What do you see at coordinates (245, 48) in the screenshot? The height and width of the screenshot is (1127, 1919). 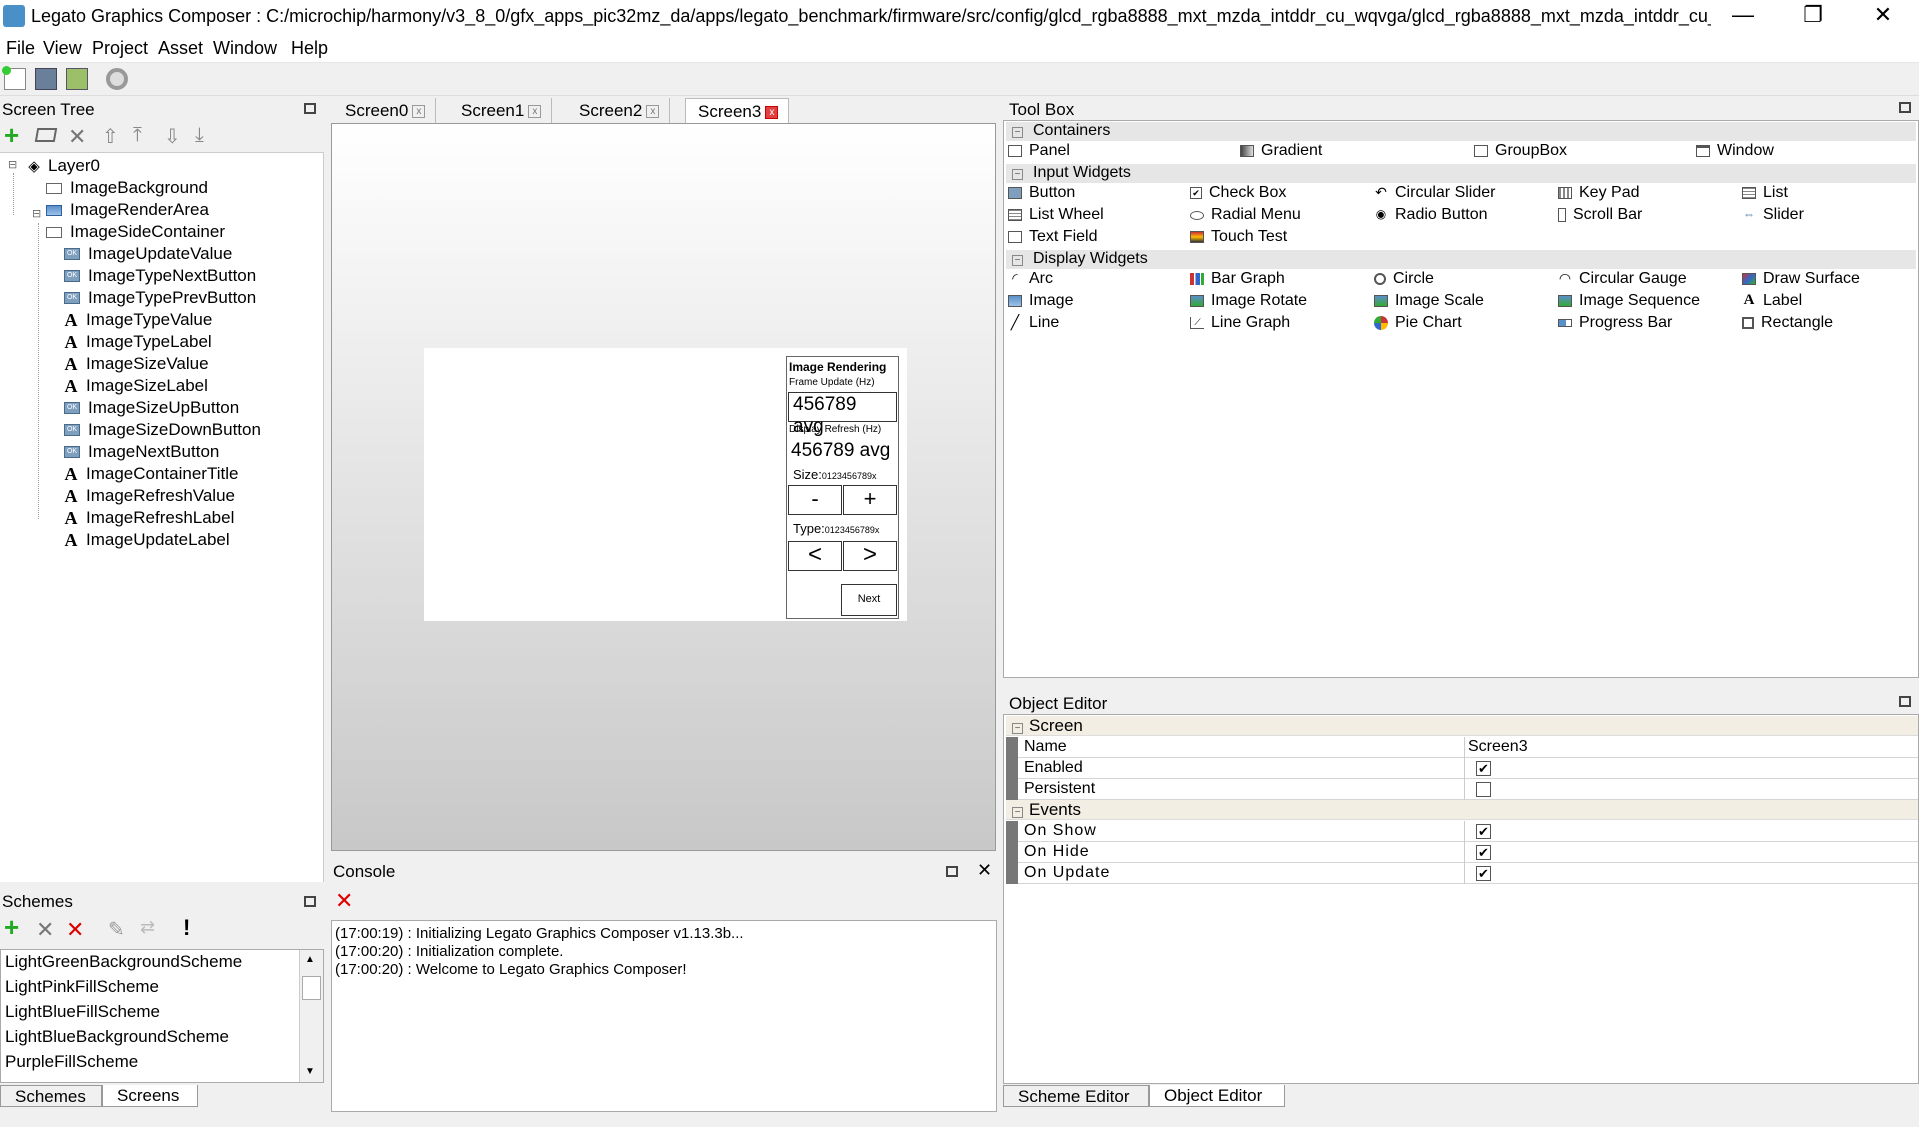 I see `menu-window: Window` at bounding box center [245, 48].